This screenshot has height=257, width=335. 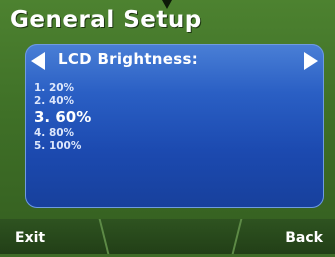 What do you see at coordinates (109, 146) in the screenshot?
I see `option-100: 5. 100%` at bounding box center [109, 146].